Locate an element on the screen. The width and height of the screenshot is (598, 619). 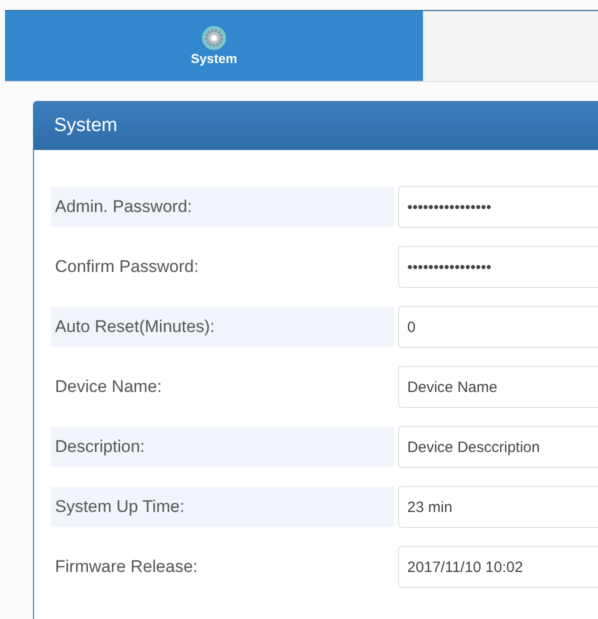
gear-icon is located at coordinates (214, 38).